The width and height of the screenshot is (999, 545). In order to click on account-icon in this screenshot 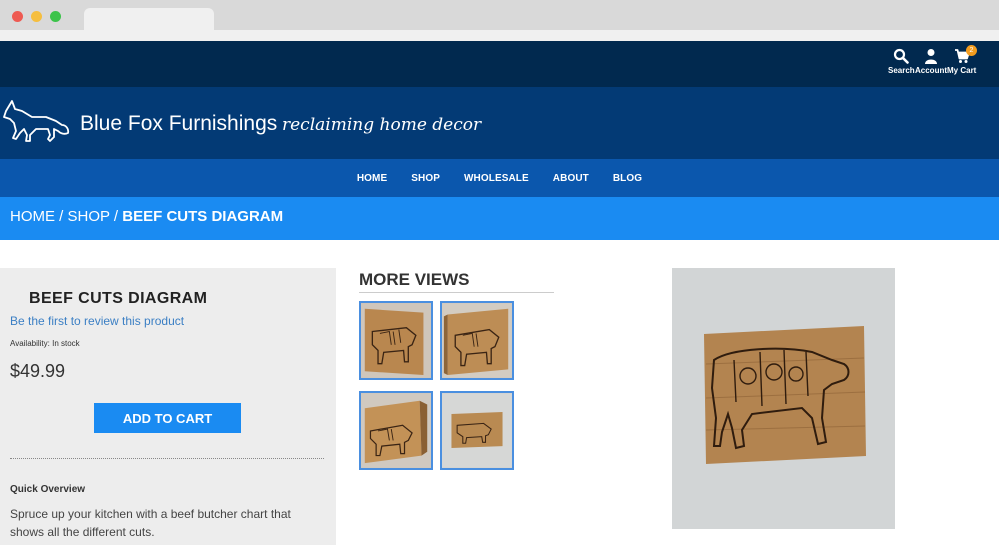, I will do `click(931, 56)`.